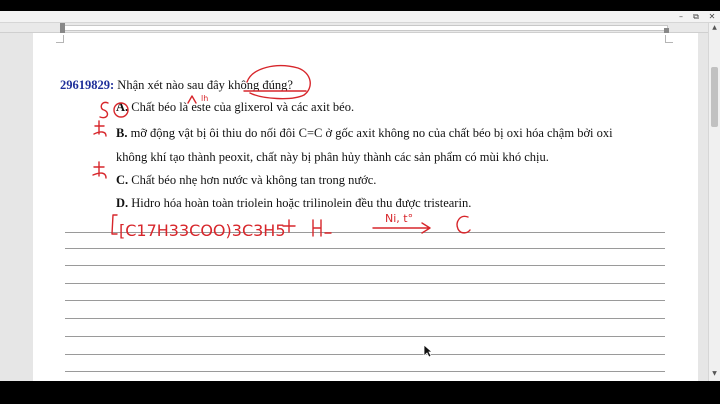  What do you see at coordinates (122, 133) in the screenshot?
I see `option-letter: B.` at bounding box center [122, 133].